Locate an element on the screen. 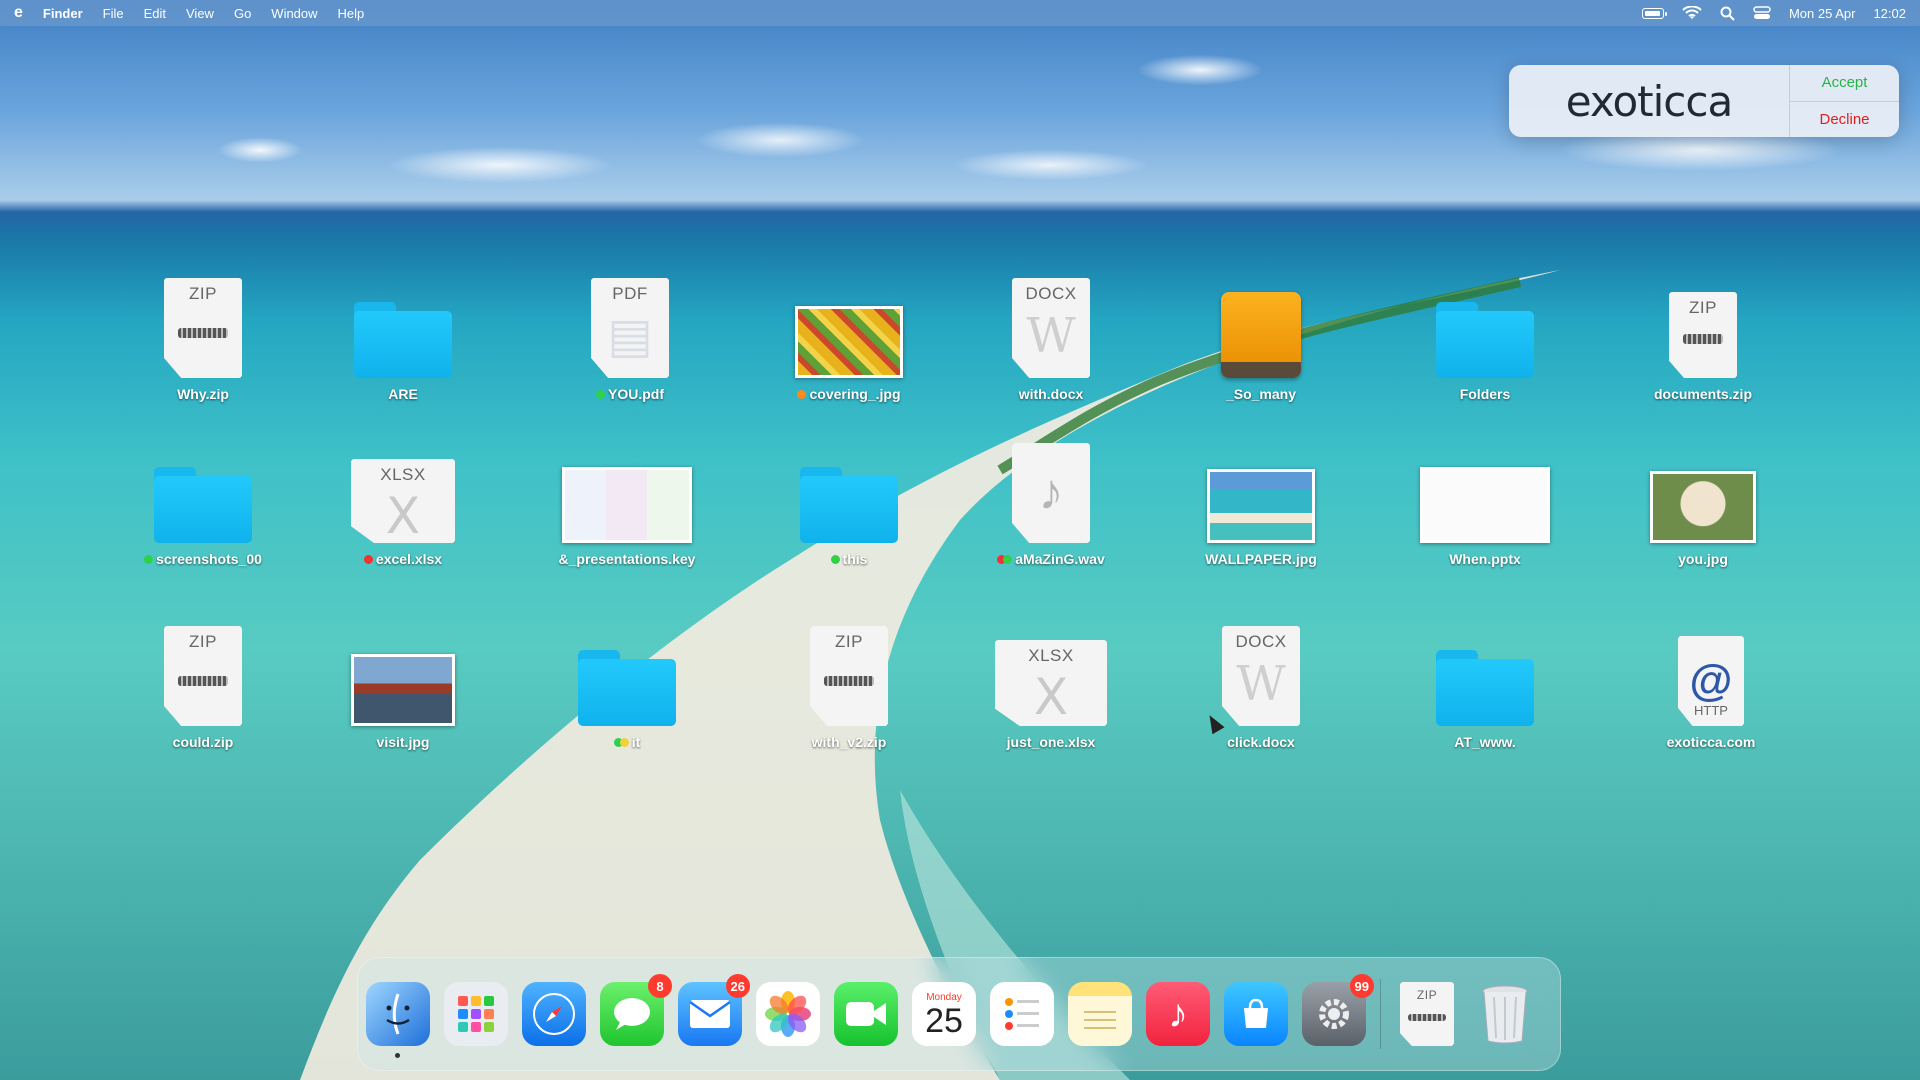 The height and width of the screenshot is (1080, 1920). dock-photos is located at coordinates (788, 1014).